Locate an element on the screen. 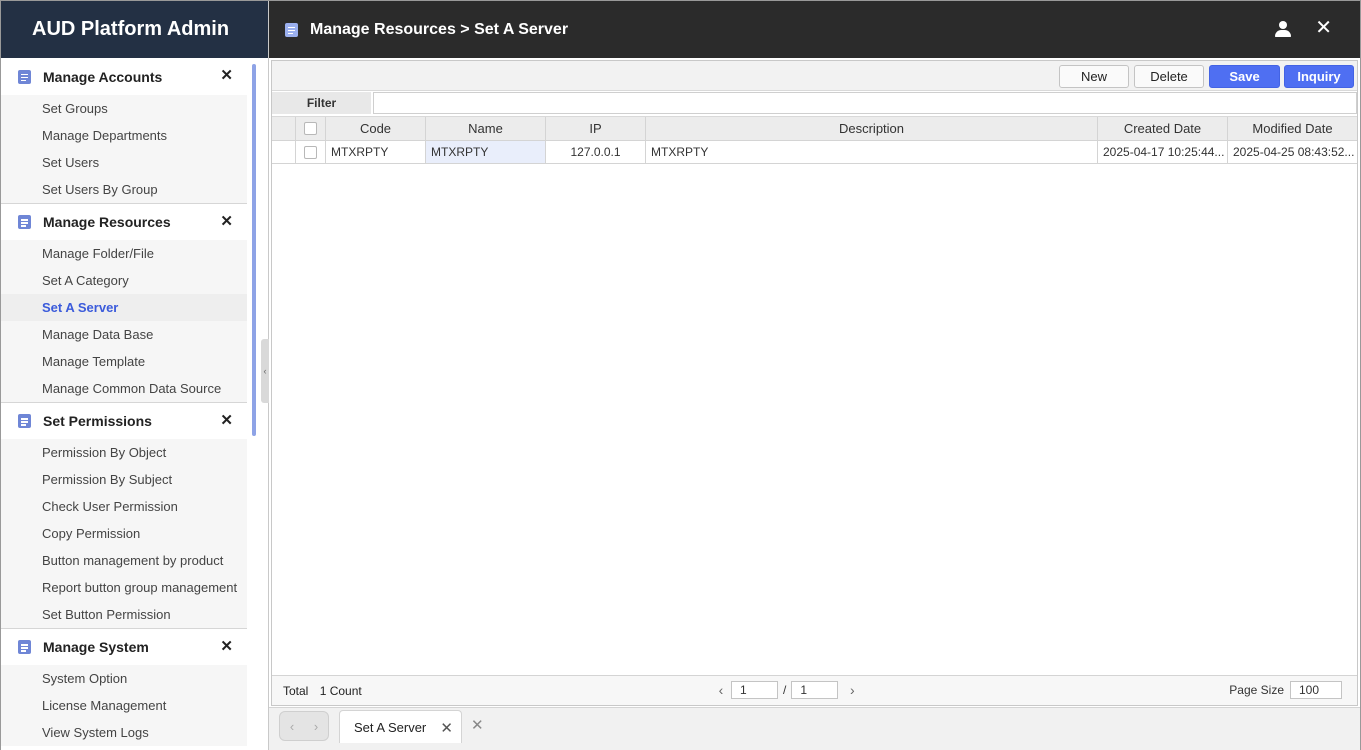 The image size is (1361, 750). total-count: Total 1 Count is located at coordinates (322, 691).